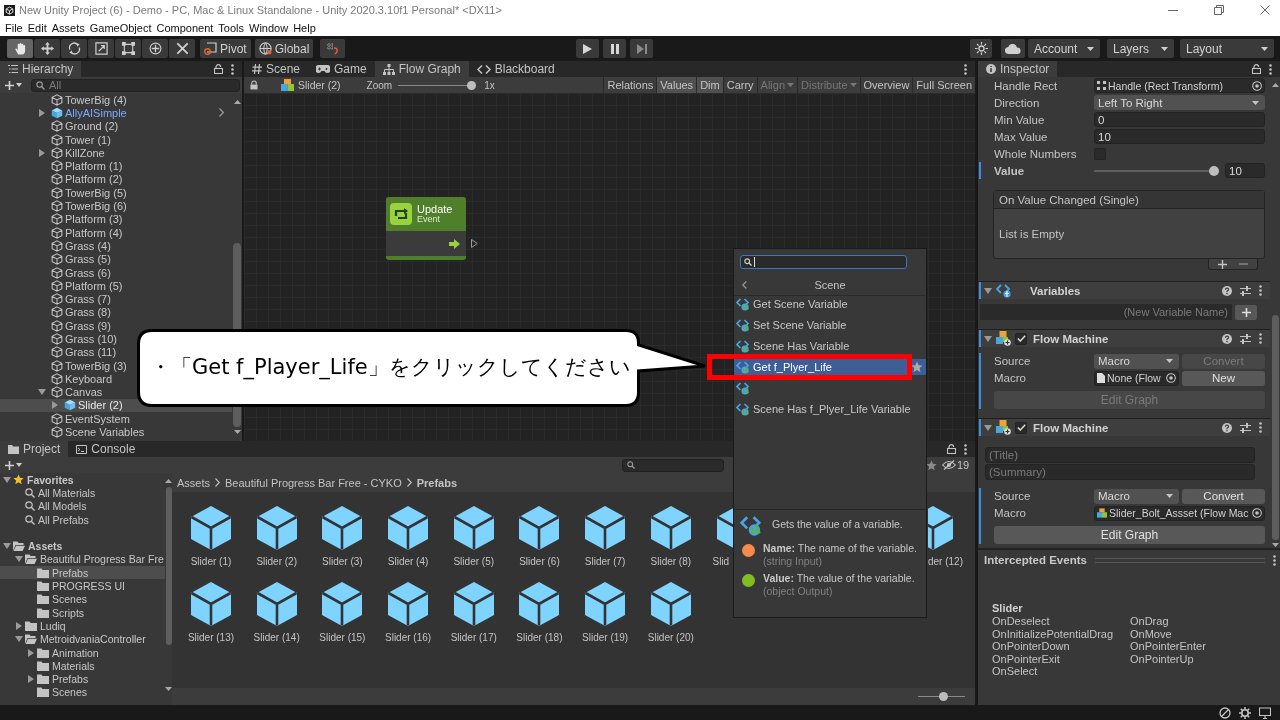 The image size is (1280, 720). I want to click on hierarchy-item: EventSystem, so click(67, 419).